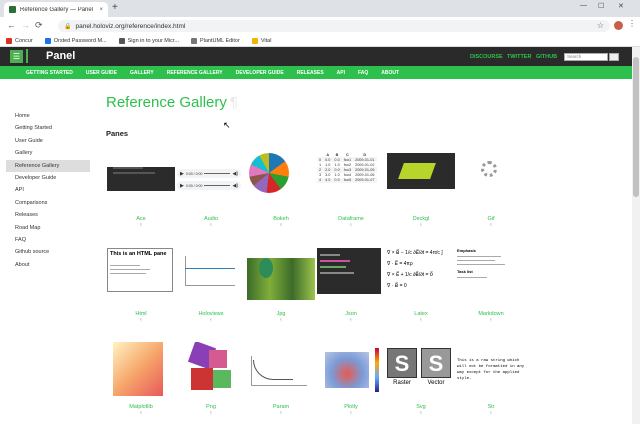  I want to click on md-heading: Emphasis, so click(466, 250).